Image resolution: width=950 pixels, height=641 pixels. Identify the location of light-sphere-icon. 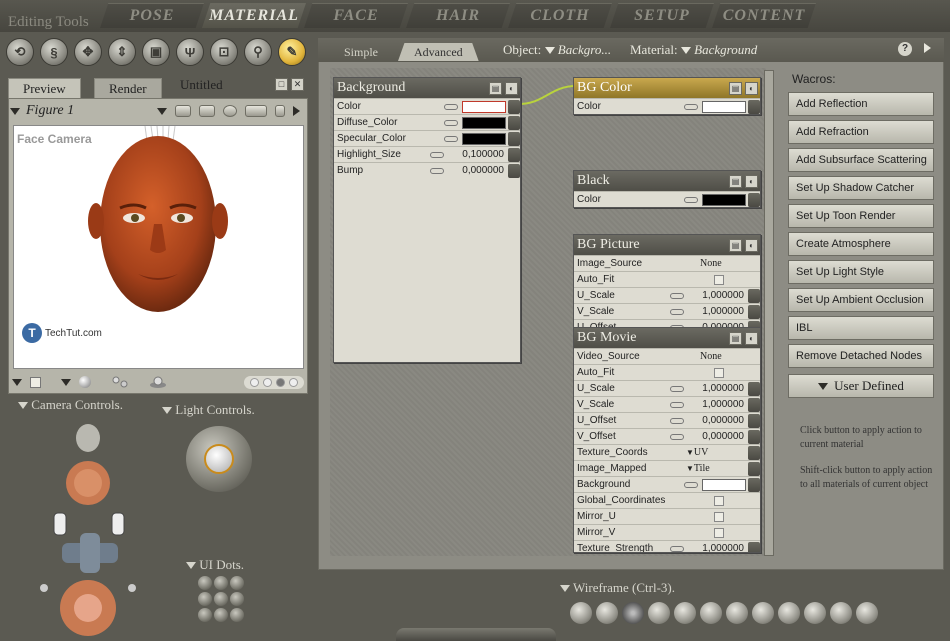
(219, 459).